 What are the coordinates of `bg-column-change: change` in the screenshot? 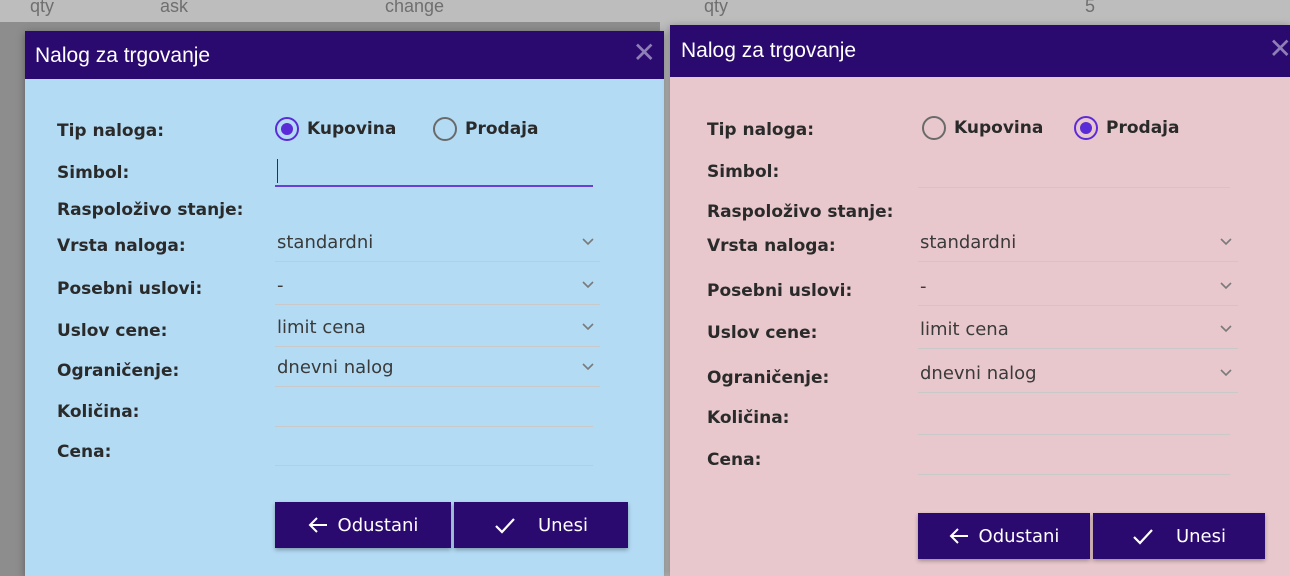 It's located at (415, 8).